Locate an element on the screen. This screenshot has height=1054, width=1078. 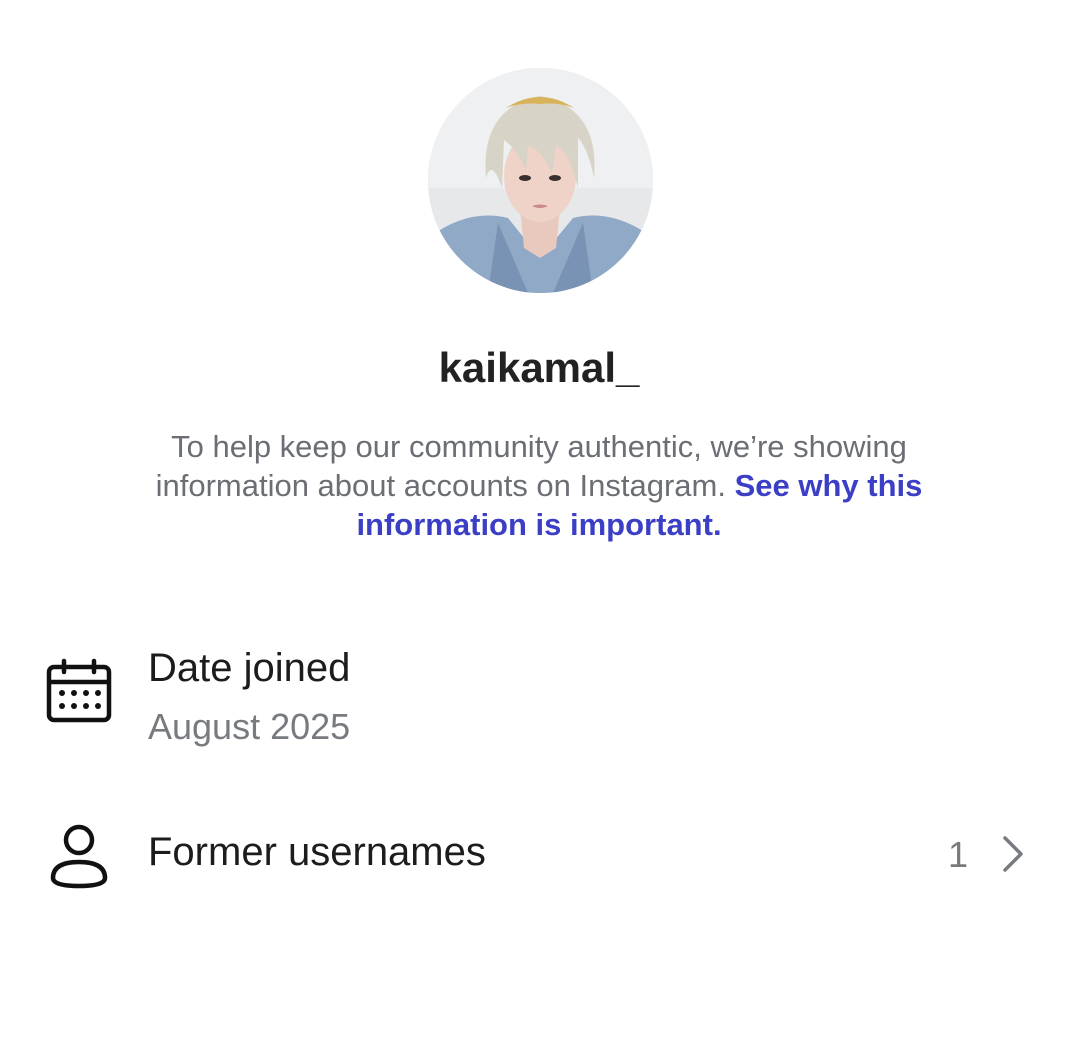
person-icon is located at coordinates (79, 857).